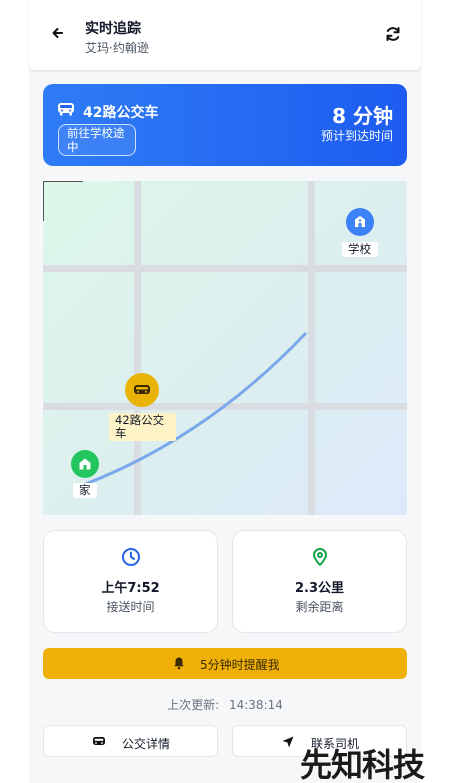 This screenshot has height=783, width=456. Describe the element at coordinates (362, 764) in the screenshot. I see `watermark-text: 先知科技` at that location.